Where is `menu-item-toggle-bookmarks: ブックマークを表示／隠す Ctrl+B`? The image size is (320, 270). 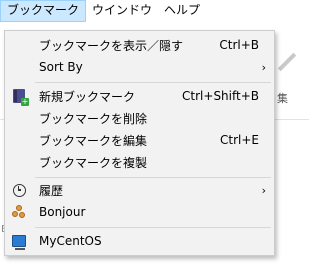
menu-item-toggle-bookmarks: ブックマークを表示／隠す Ctrl+B is located at coordinates (139, 45).